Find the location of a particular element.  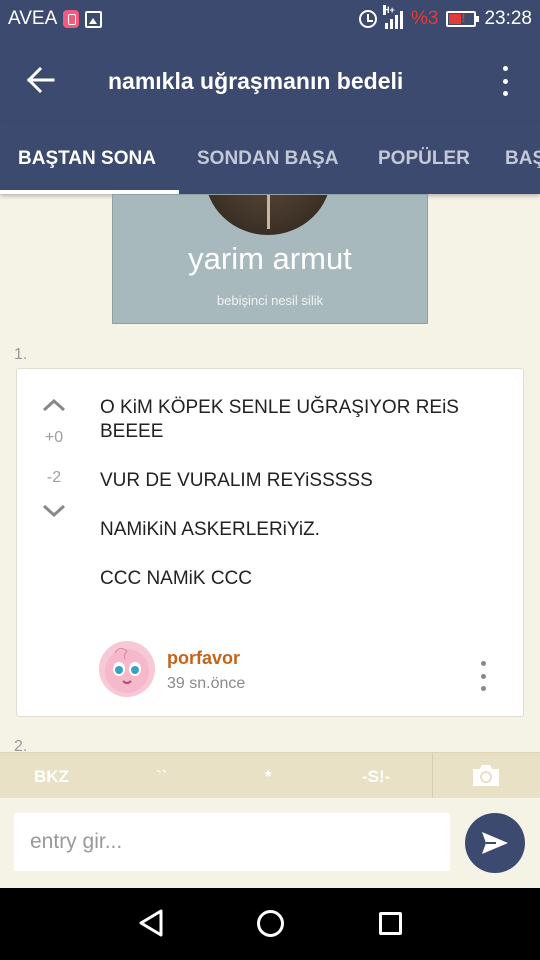

system-nav-bar is located at coordinates (270, 924).